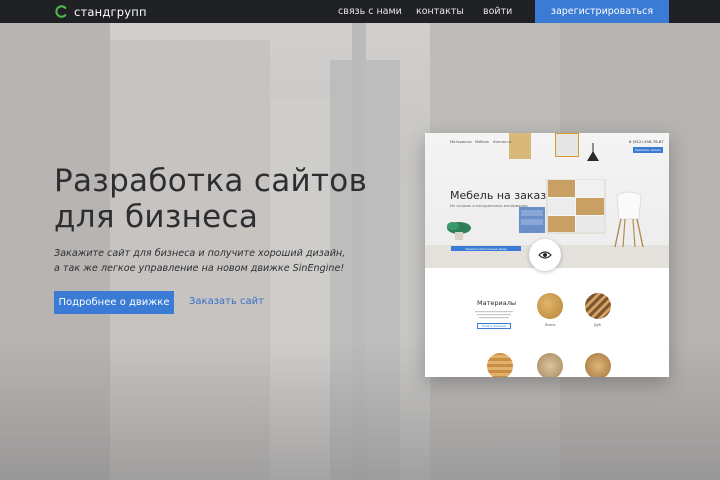 This screenshot has height=480, width=720. I want to click on logo-text: стандгрупп, so click(110, 11).